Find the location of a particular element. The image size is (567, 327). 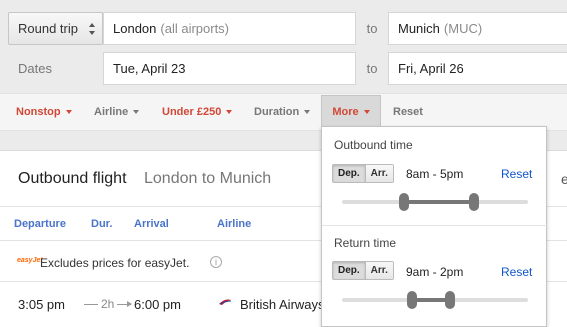

nonstop-label: Nonstop is located at coordinates (38, 112).